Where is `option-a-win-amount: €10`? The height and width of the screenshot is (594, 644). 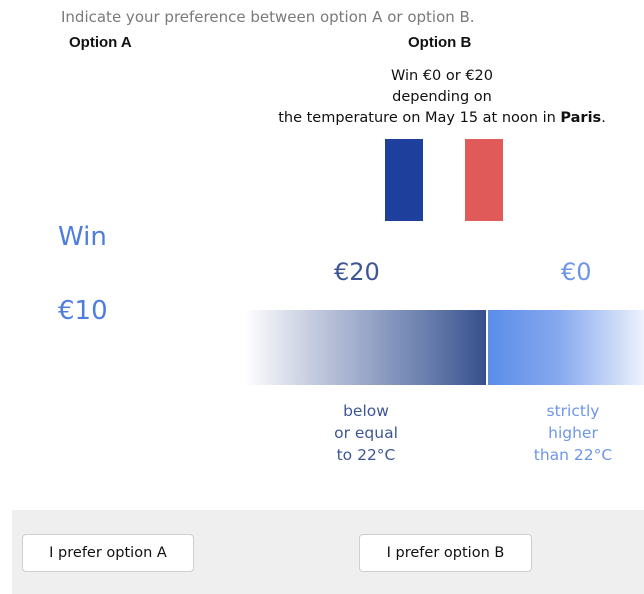
option-a-win-amount: €10 is located at coordinates (83, 311).